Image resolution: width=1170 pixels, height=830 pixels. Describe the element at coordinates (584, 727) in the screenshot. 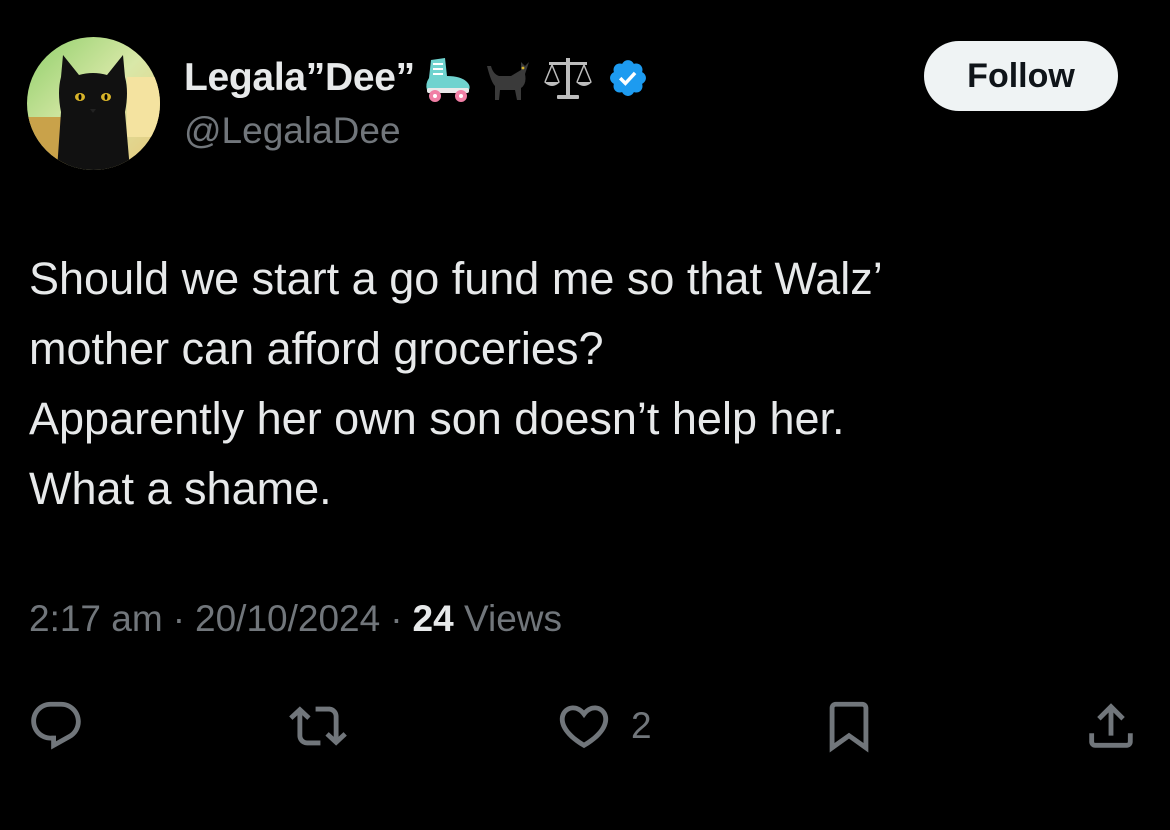

I see `heart-icon` at that location.